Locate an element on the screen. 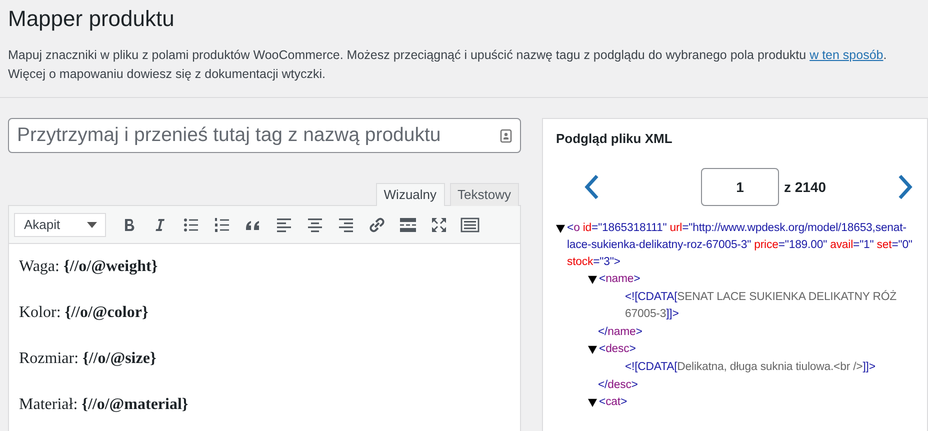 The image size is (928, 431). docs-link: w ten sposób is located at coordinates (847, 55).